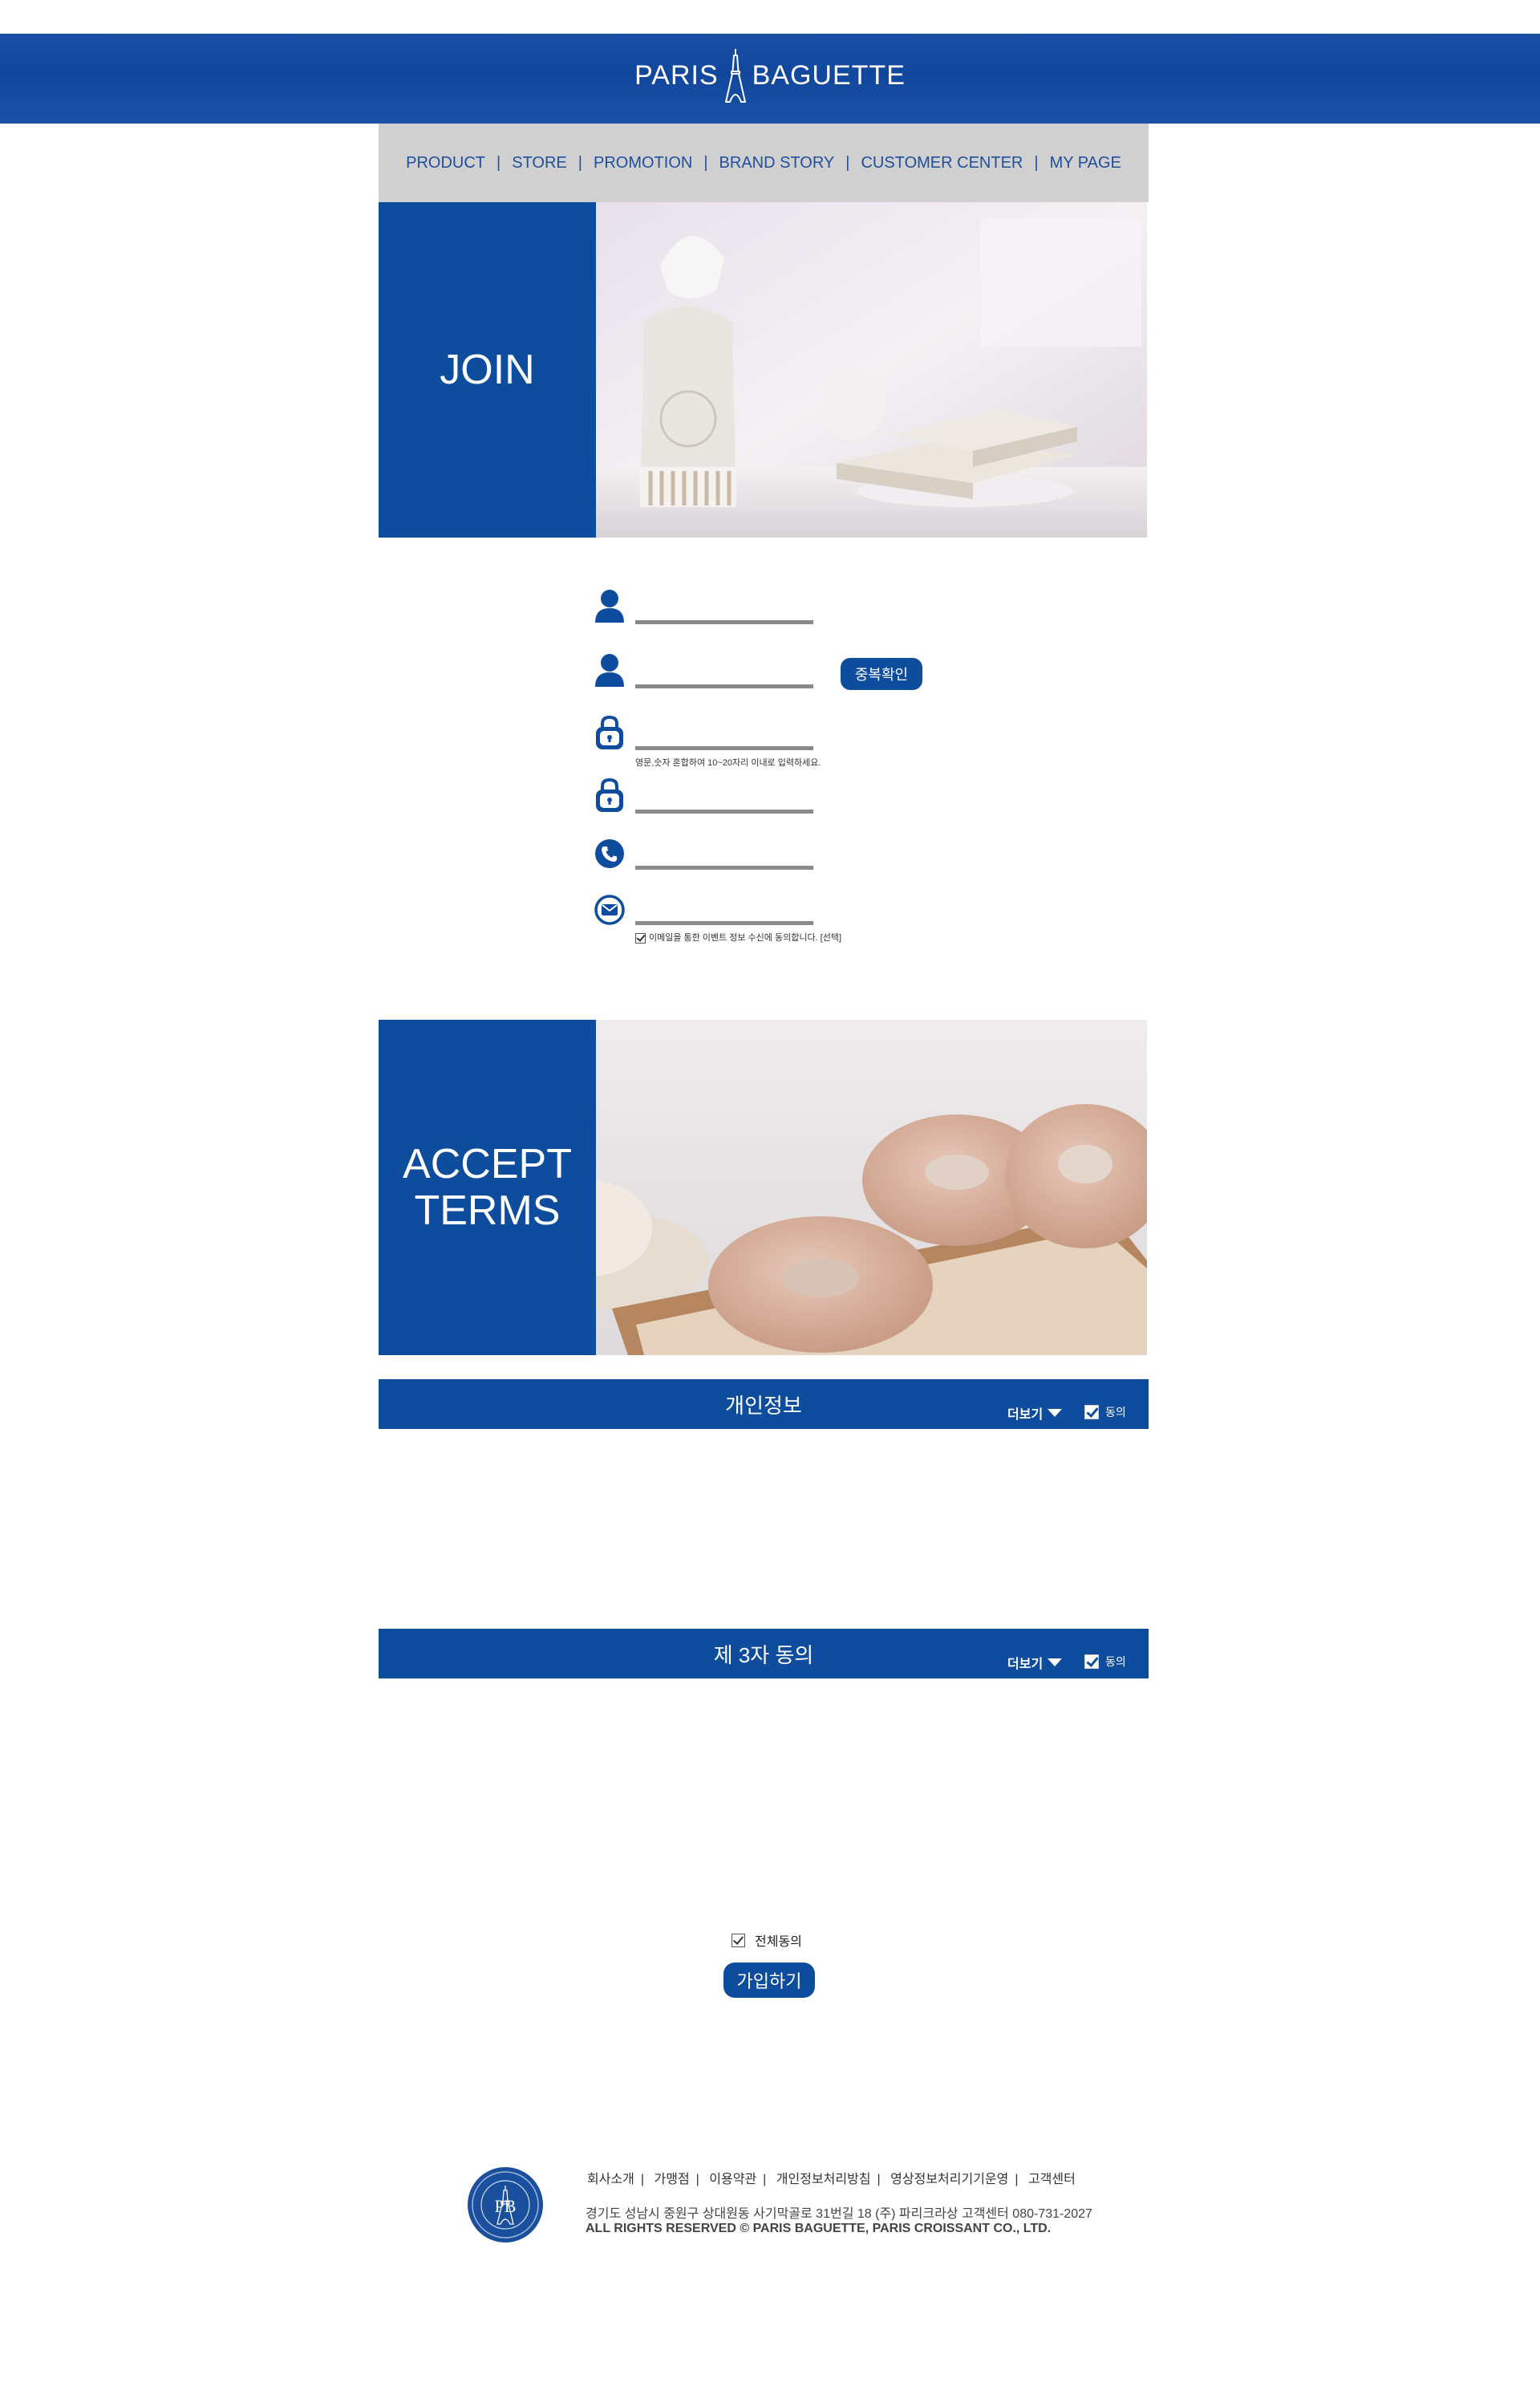 This screenshot has height=2407, width=1540. What do you see at coordinates (769, 1980) in the screenshot?
I see `signup-button: 가입하기` at bounding box center [769, 1980].